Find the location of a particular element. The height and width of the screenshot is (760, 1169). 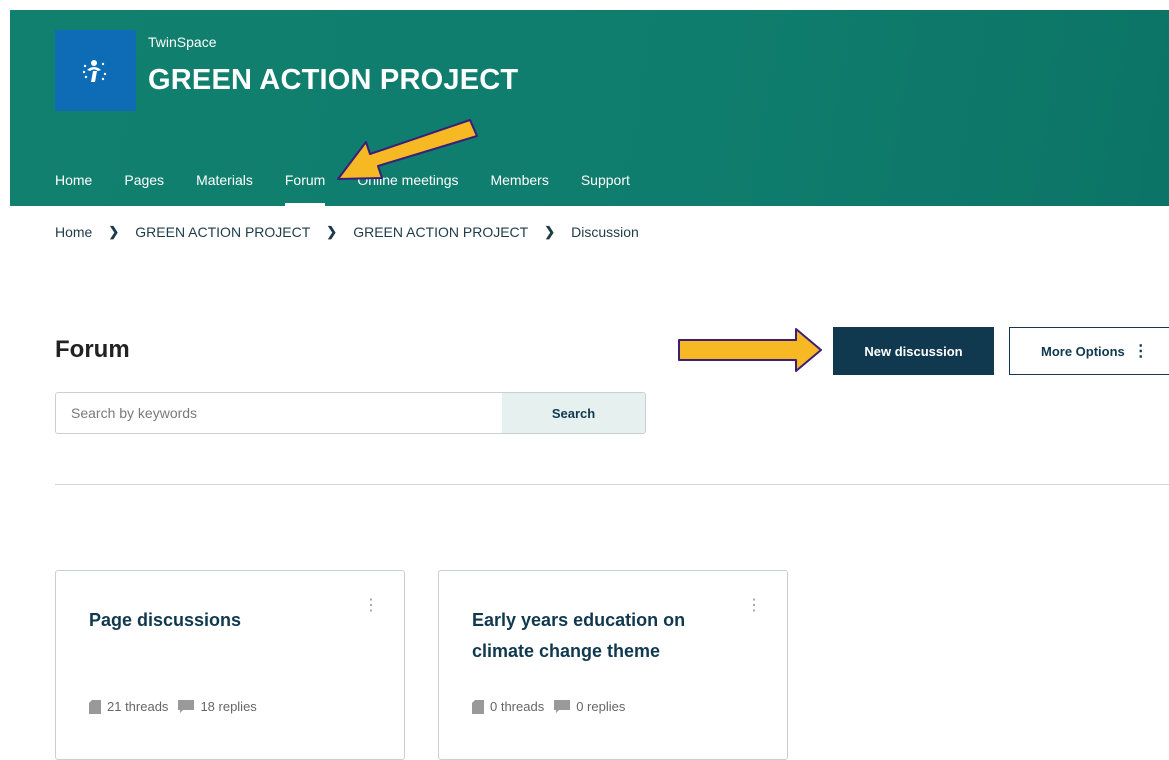

more-options-label: More Options is located at coordinates (1083, 351).